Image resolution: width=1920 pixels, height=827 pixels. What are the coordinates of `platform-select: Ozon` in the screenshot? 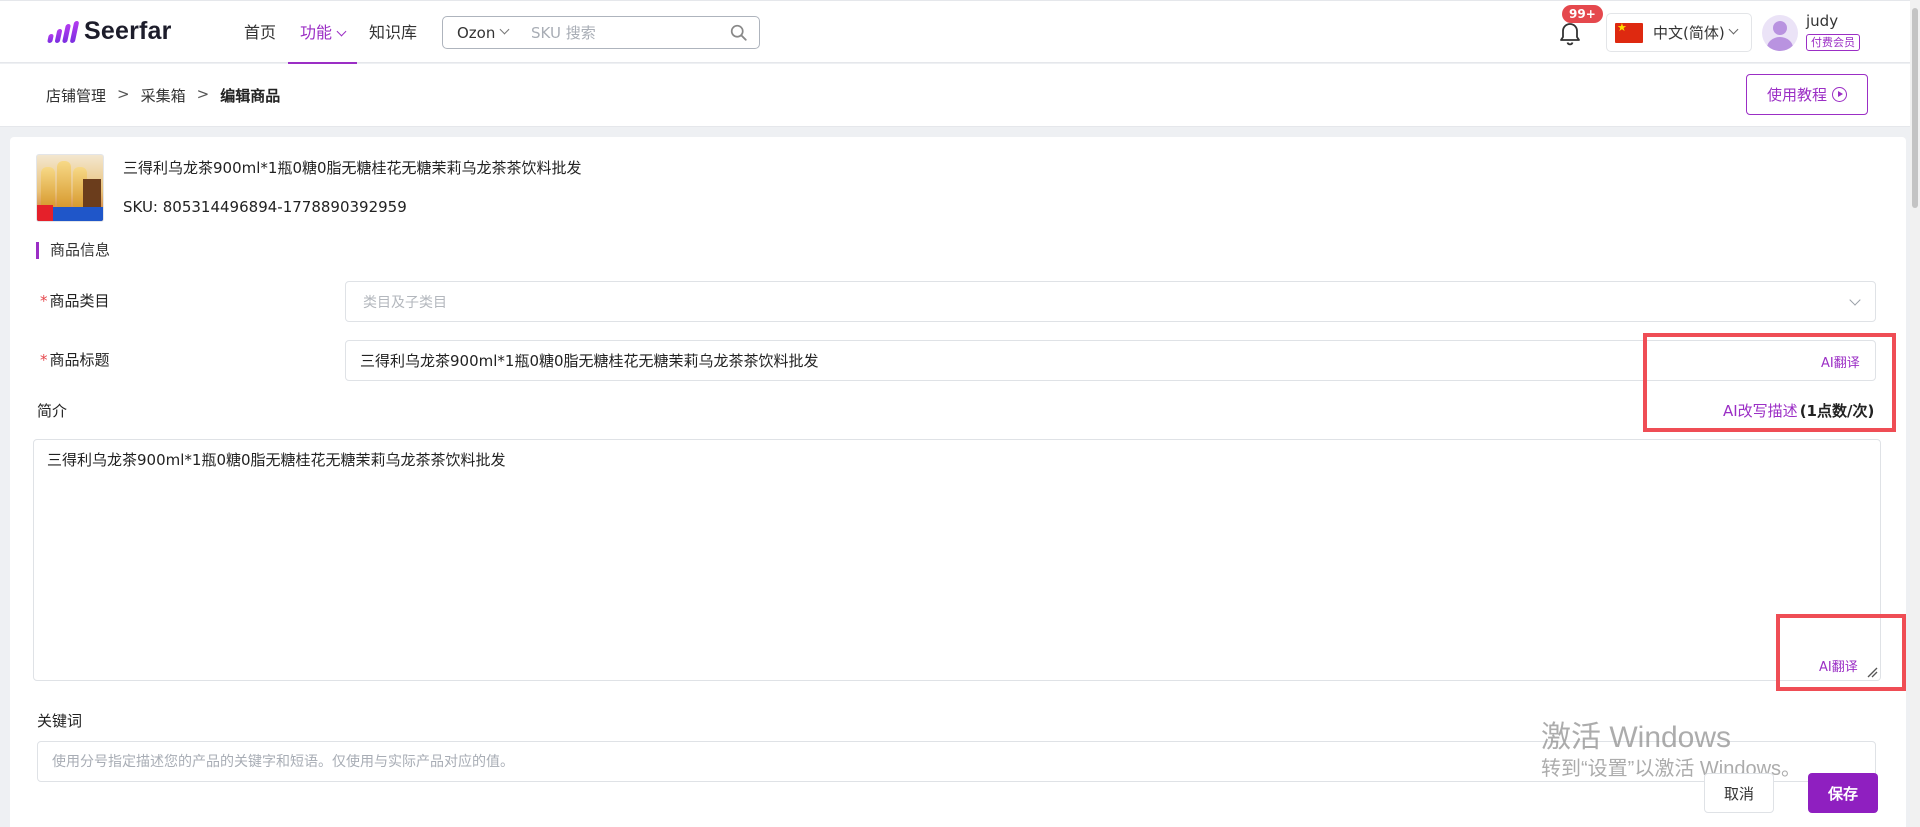 It's located at (487, 33).